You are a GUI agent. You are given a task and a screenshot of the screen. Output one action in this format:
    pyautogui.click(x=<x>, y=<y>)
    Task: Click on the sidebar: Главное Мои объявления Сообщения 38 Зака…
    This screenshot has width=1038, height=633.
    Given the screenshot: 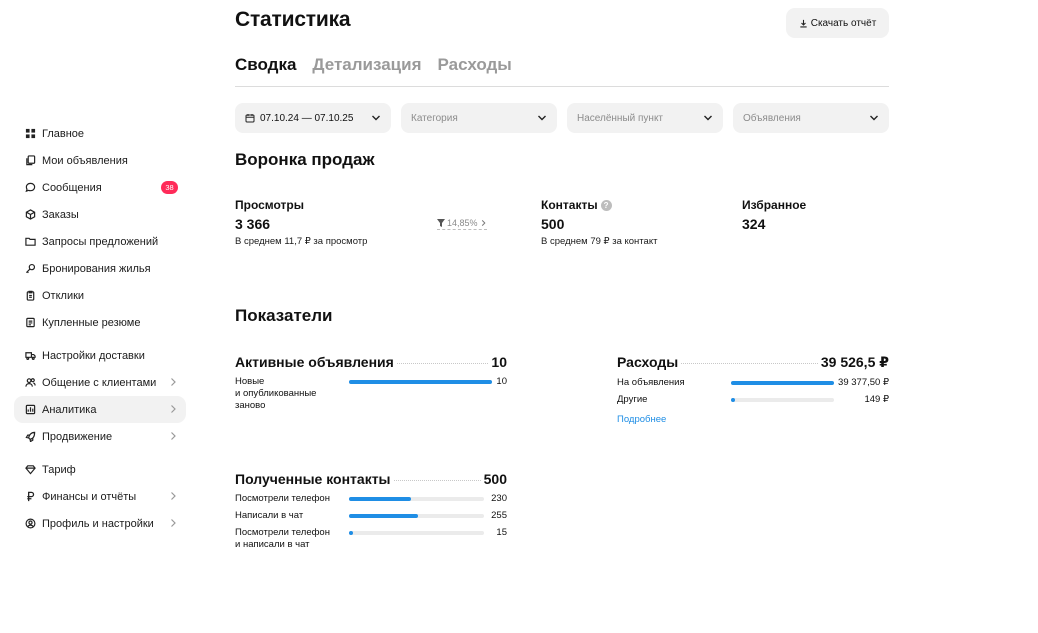 What is the action you would take?
    pyautogui.click(x=100, y=328)
    